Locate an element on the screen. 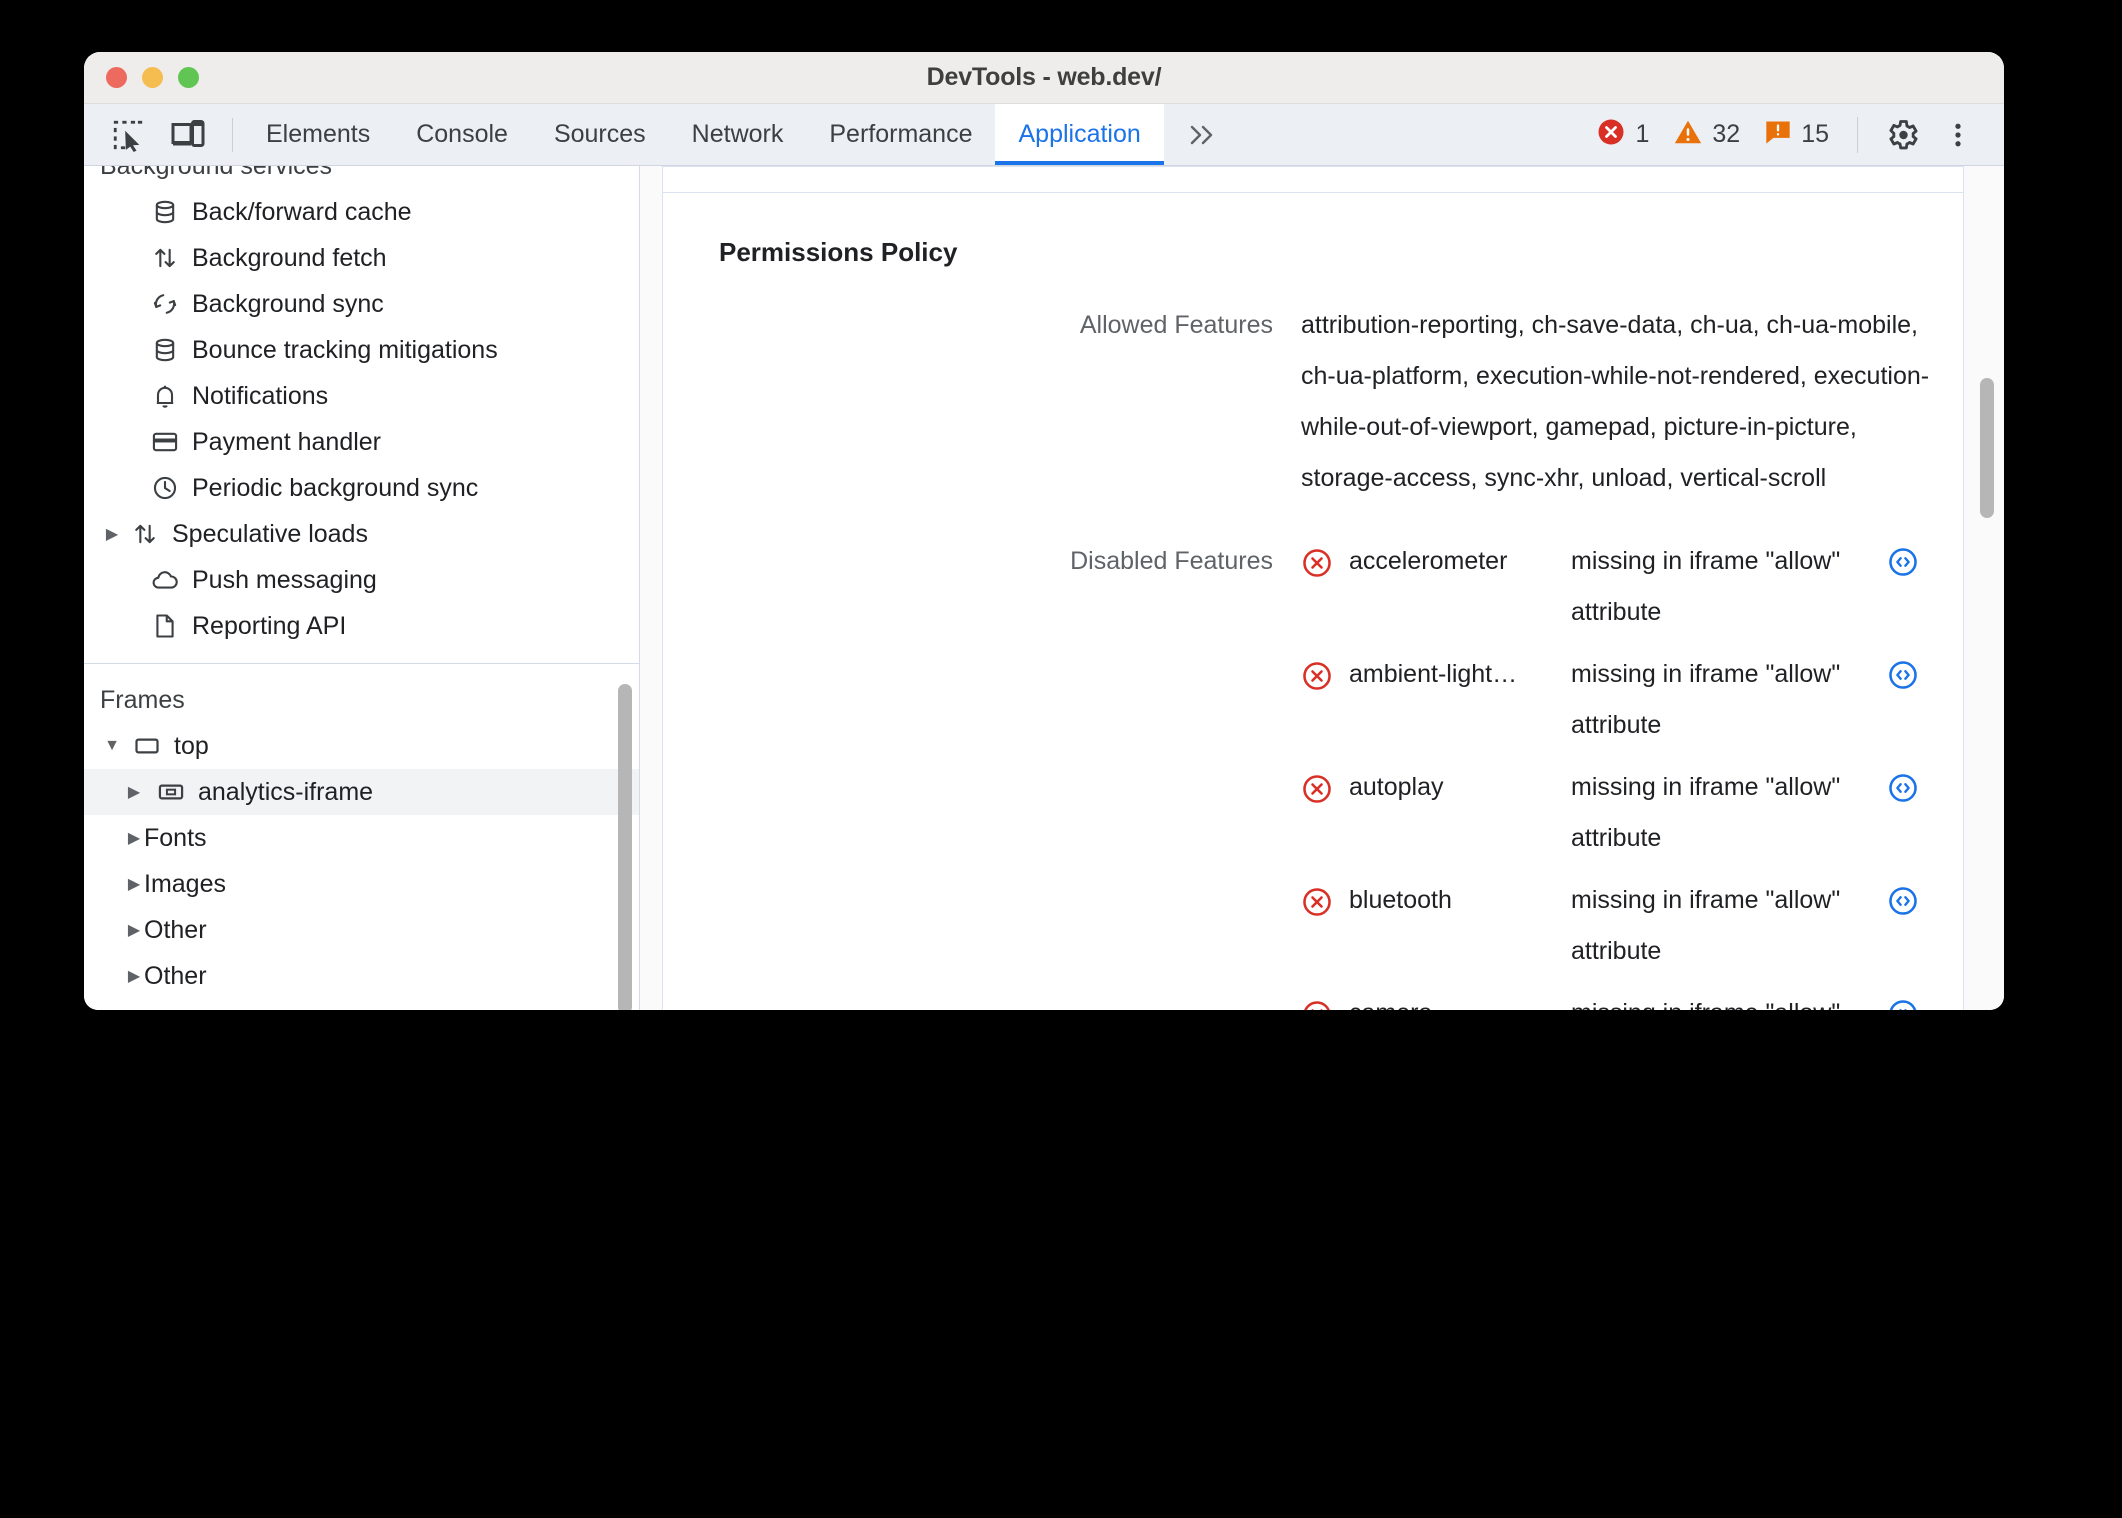  tab-network: Network is located at coordinates (738, 134).